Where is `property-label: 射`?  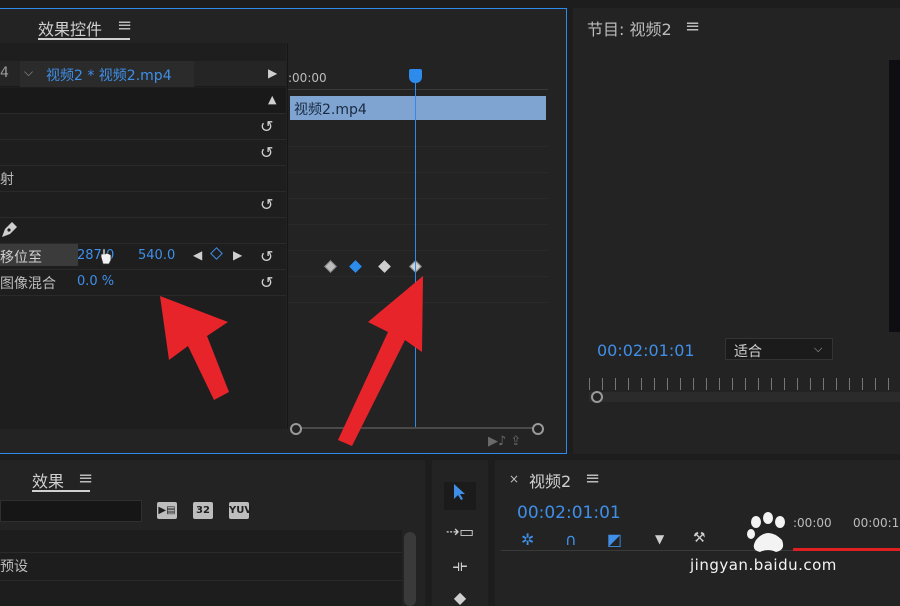 property-label: 射 is located at coordinates (7, 180).